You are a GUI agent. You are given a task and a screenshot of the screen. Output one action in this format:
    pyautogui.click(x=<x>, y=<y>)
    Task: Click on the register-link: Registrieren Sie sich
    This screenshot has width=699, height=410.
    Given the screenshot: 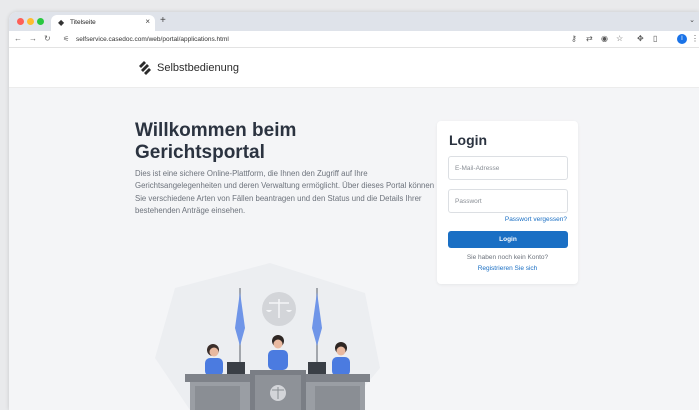 What is the action you would take?
    pyautogui.click(x=507, y=269)
    